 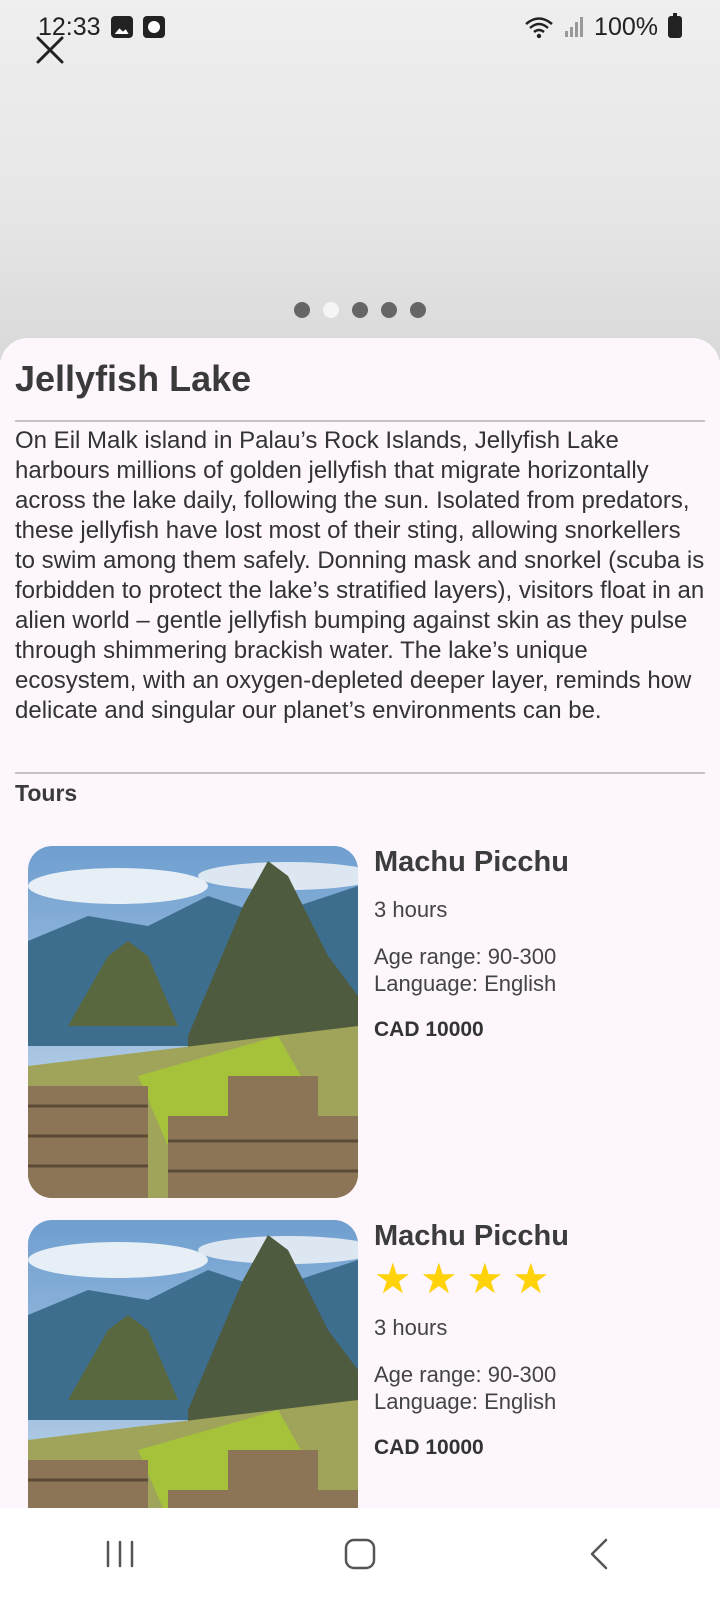 What do you see at coordinates (626, 26) in the screenshot?
I see `battery-percent: 100%` at bounding box center [626, 26].